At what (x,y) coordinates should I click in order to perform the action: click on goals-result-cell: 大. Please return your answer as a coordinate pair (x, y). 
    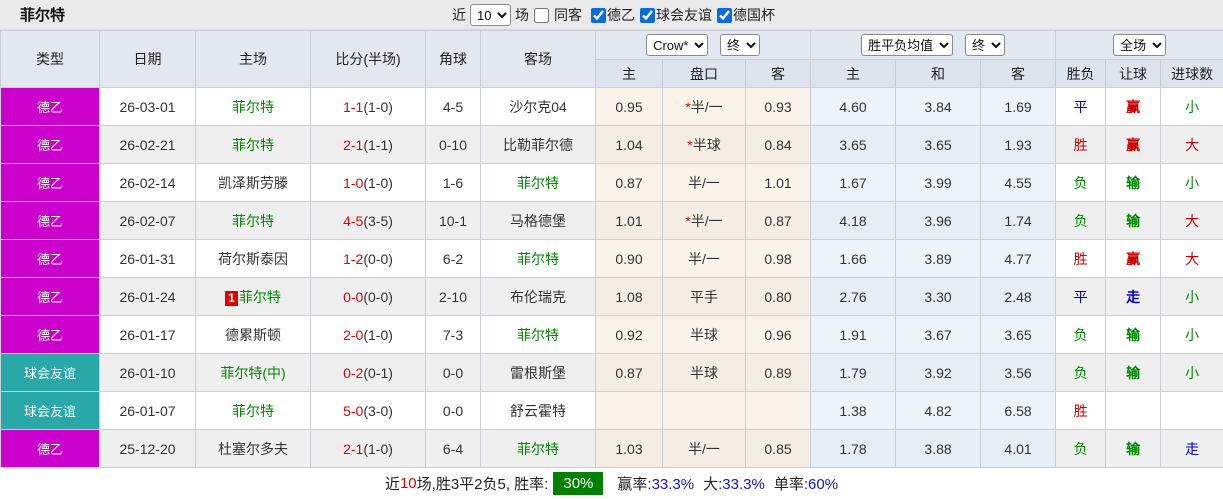
    Looking at the image, I should click on (1192, 221).